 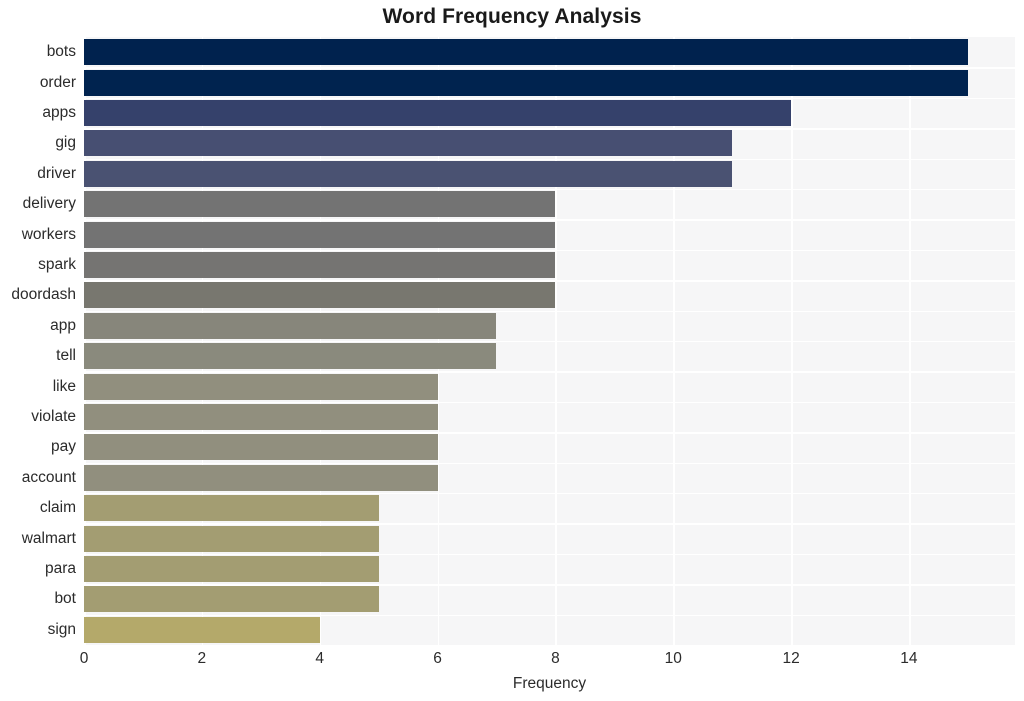 I want to click on y-tick-label-account: account, so click(x=48, y=477).